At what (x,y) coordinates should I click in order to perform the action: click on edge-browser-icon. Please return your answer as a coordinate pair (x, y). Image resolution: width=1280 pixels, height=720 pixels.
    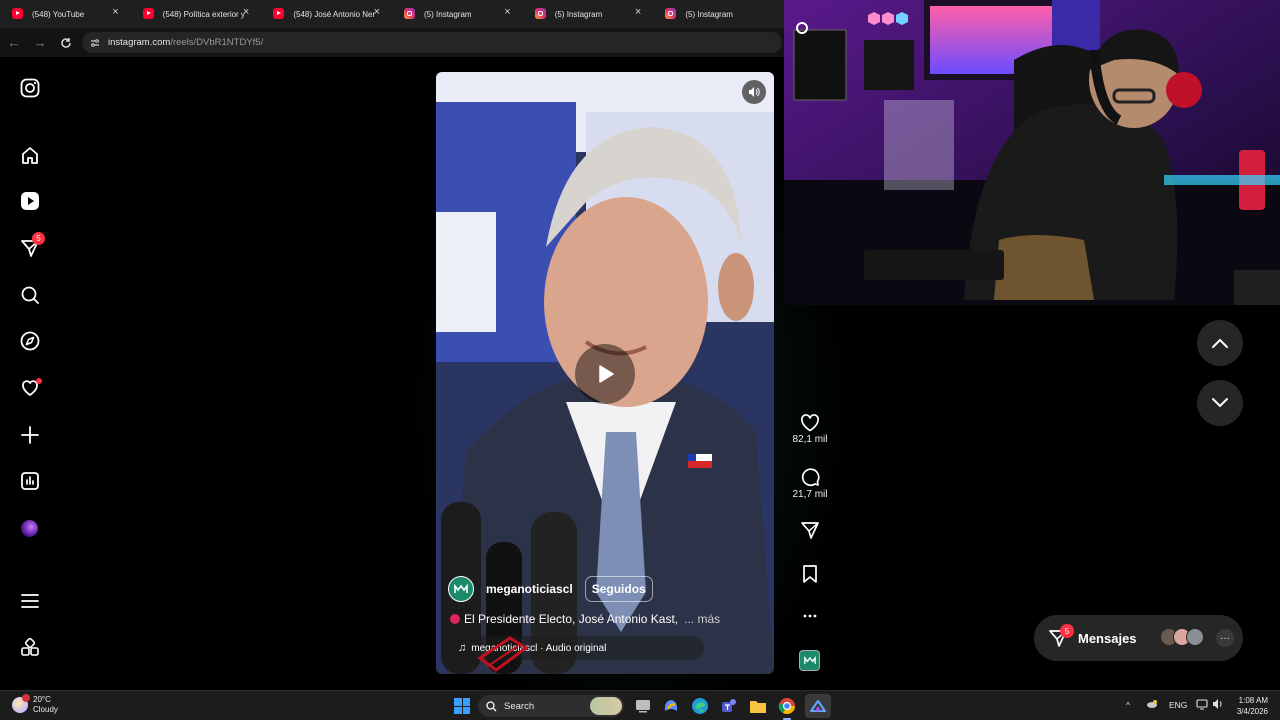
    Looking at the image, I should click on (700, 706).